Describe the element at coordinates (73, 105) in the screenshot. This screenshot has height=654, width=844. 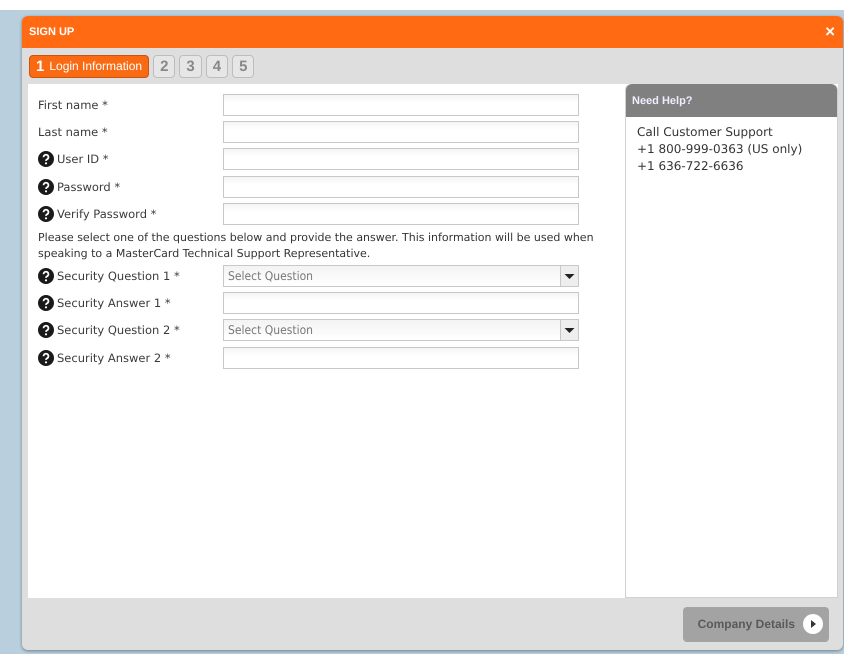
I see `field-label: First name *` at that location.